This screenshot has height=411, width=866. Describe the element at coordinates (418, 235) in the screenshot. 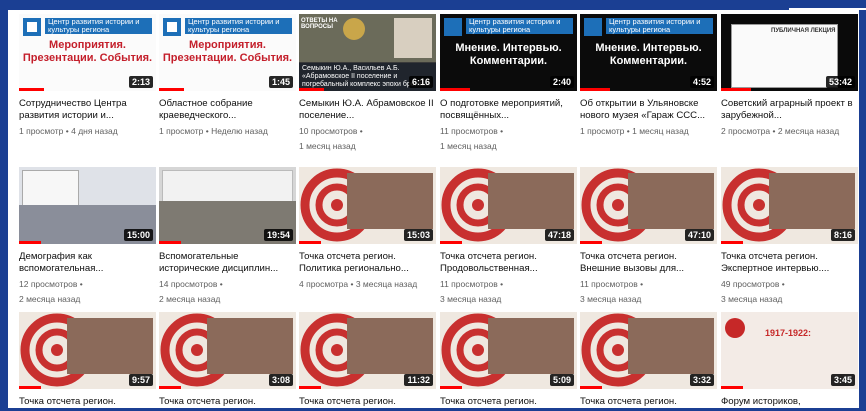

I see `duration-badge: 15:03` at that location.